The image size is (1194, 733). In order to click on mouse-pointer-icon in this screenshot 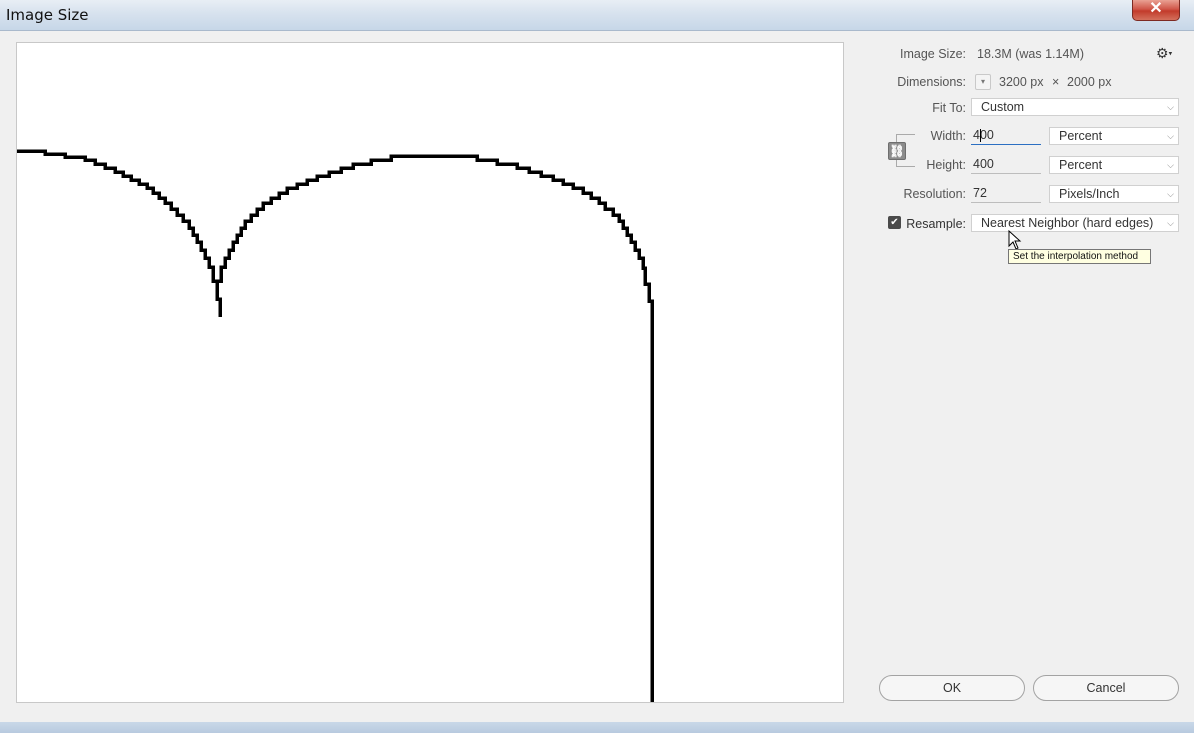, I will do `click(1015, 240)`.